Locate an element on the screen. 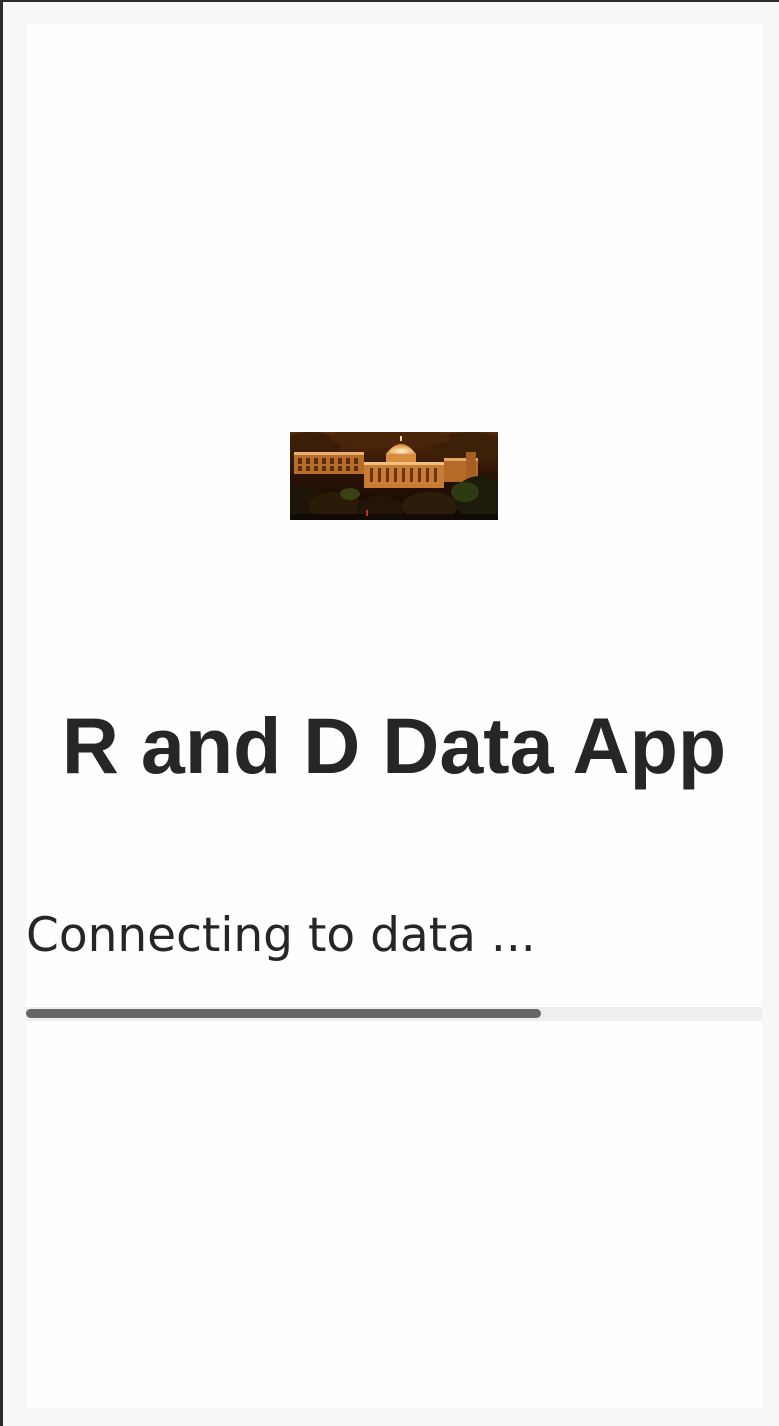 This screenshot has height=1426, width=779. app-title: R and D Data App is located at coordinates (394, 745).